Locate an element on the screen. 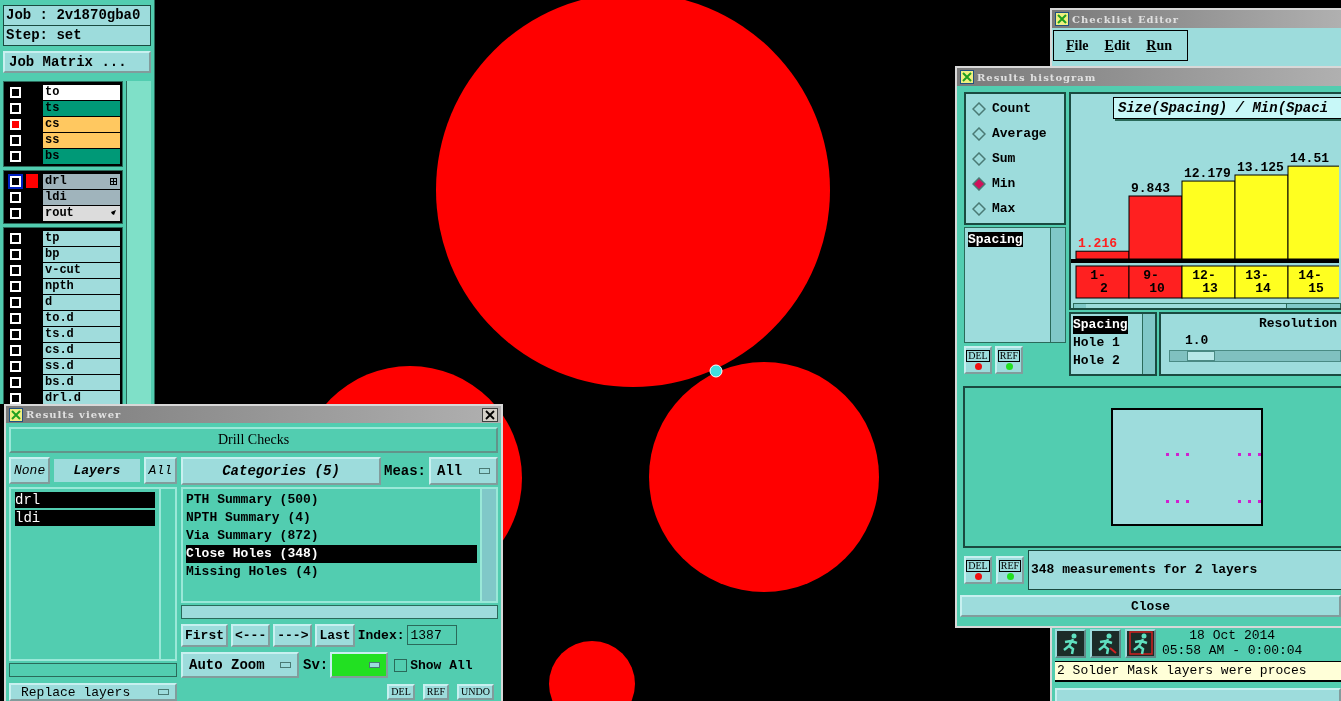  checkbox is located at coordinates (401, 665).